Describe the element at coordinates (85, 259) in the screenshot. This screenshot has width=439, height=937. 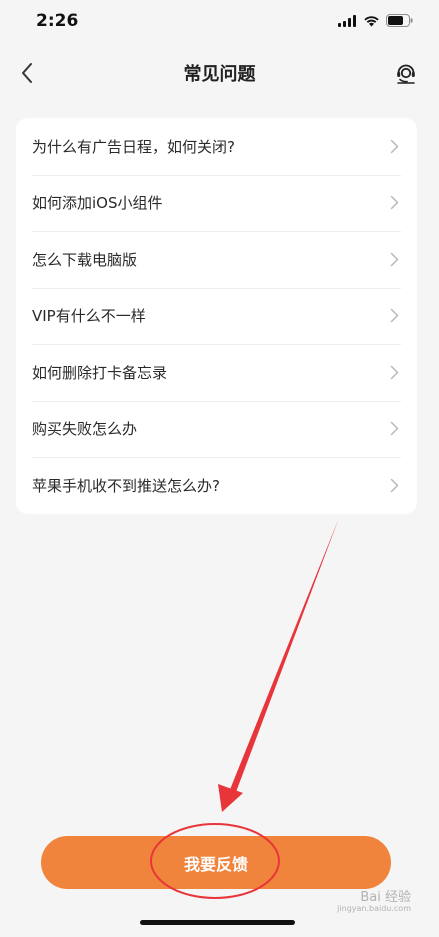
I see `faq-item-label: 怎么下载电脑版` at that location.